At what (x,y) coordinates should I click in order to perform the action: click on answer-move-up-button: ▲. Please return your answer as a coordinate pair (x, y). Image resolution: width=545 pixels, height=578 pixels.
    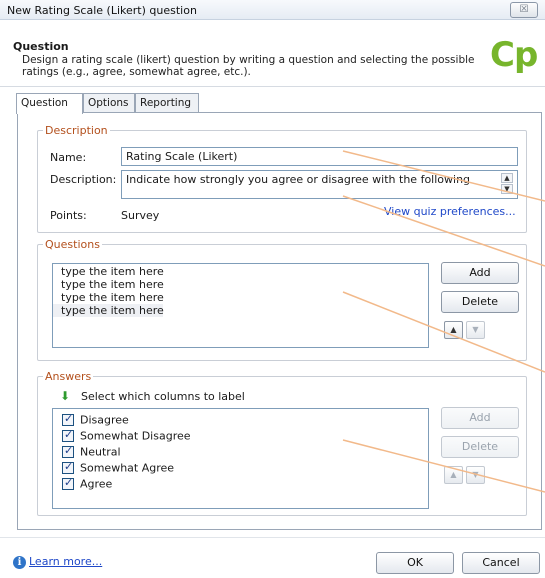
    Looking at the image, I should click on (453, 475).